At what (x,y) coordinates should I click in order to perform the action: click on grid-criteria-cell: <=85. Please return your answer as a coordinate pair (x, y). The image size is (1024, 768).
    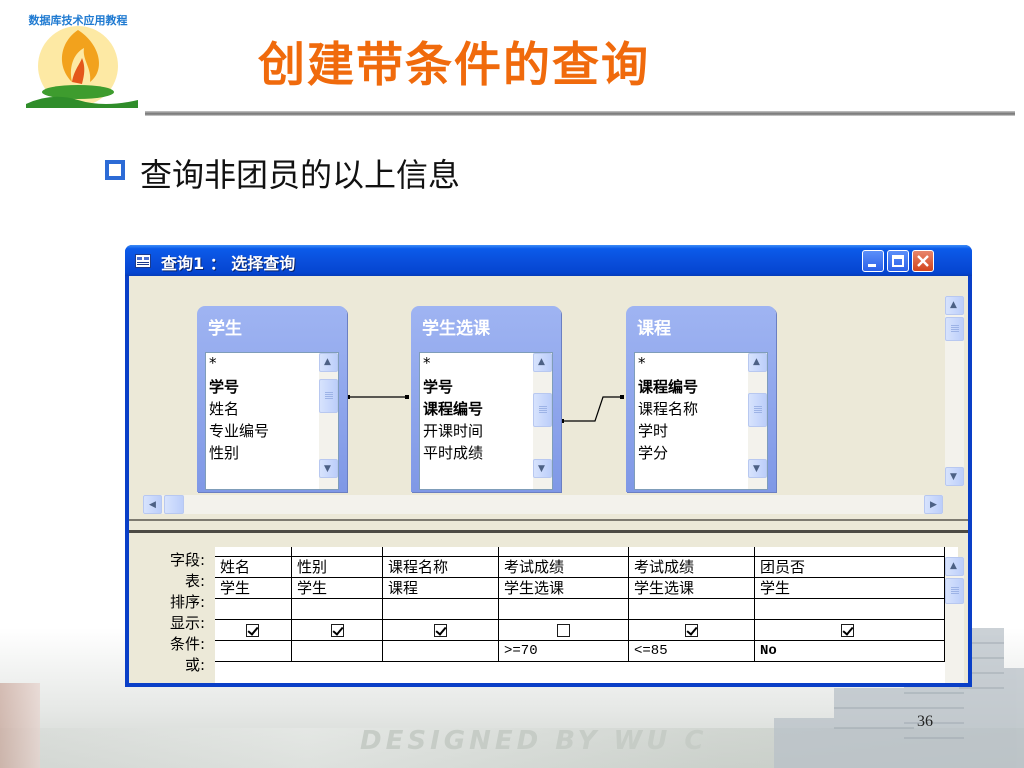
    Looking at the image, I should click on (692, 651).